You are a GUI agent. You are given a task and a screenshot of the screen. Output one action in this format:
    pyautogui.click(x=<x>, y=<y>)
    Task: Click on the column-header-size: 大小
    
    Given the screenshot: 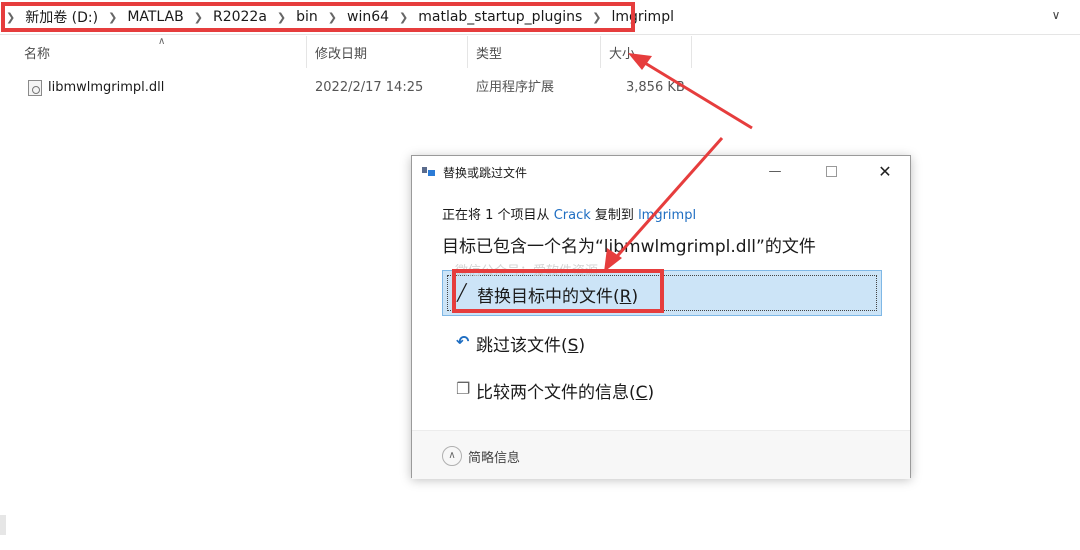 What is the action you would take?
    pyautogui.click(x=646, y=52)
    